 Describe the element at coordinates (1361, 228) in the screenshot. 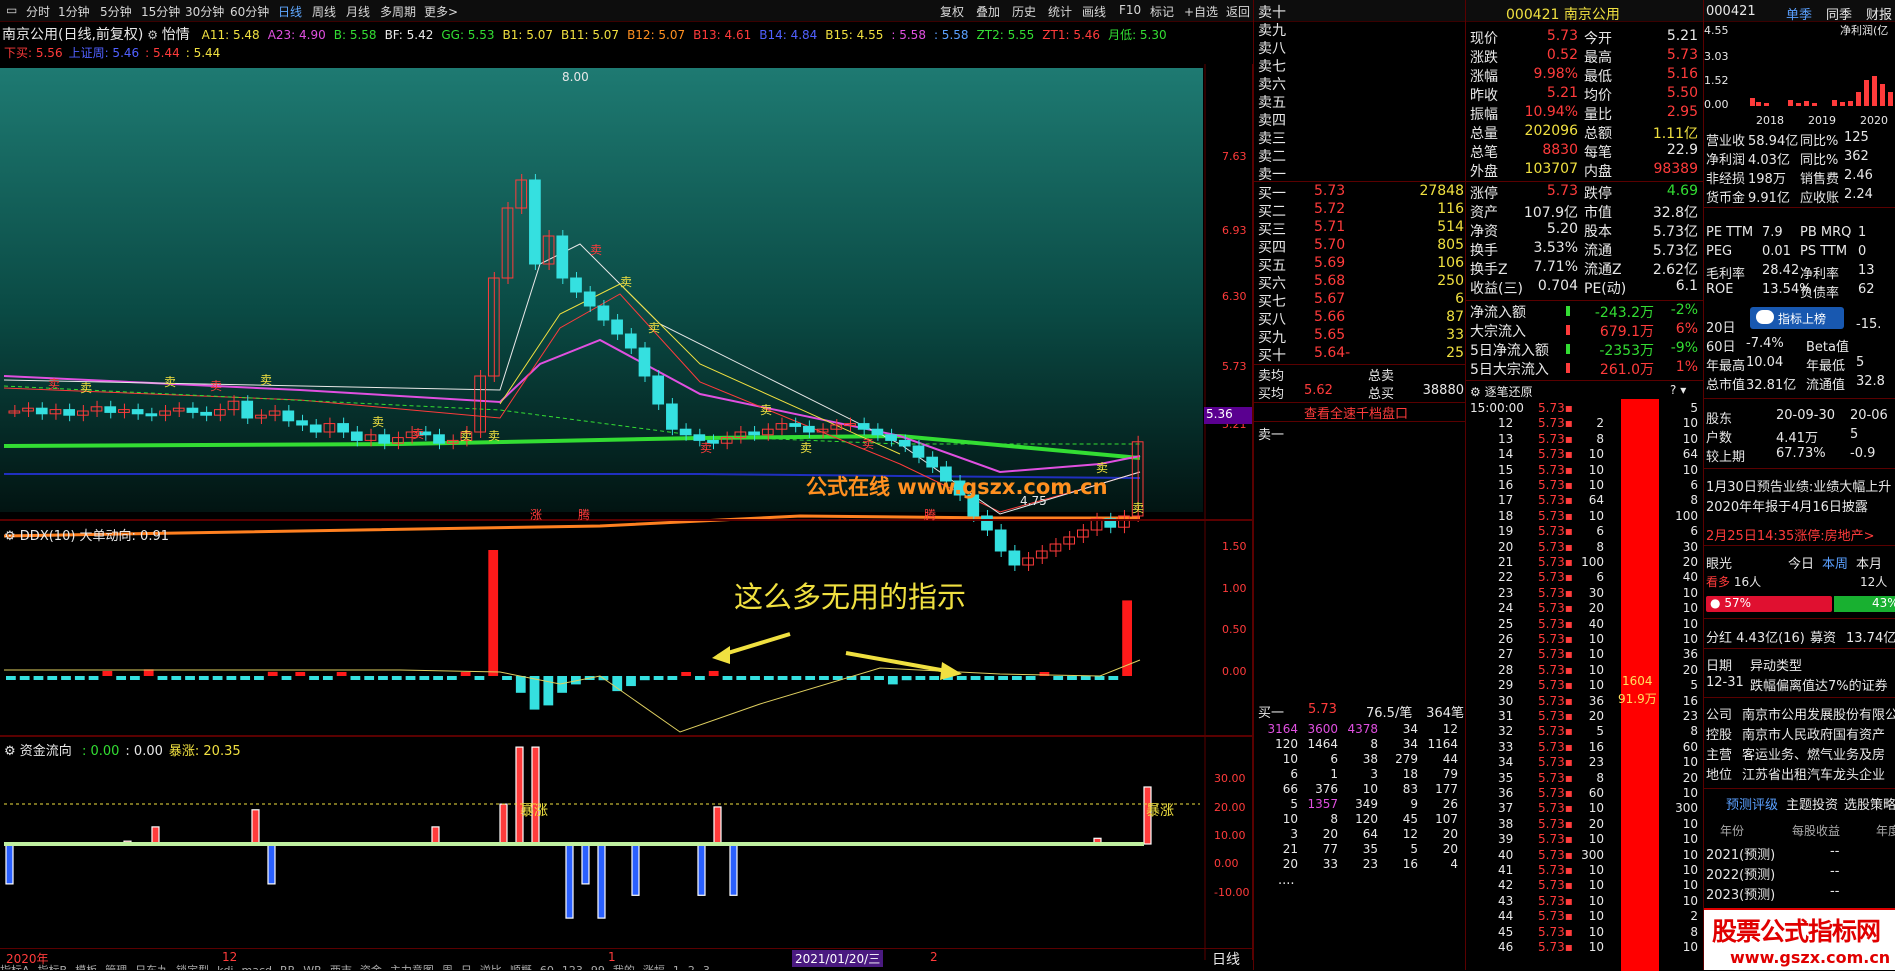

I see `buy-level: 买三 5.71 514` at that location.